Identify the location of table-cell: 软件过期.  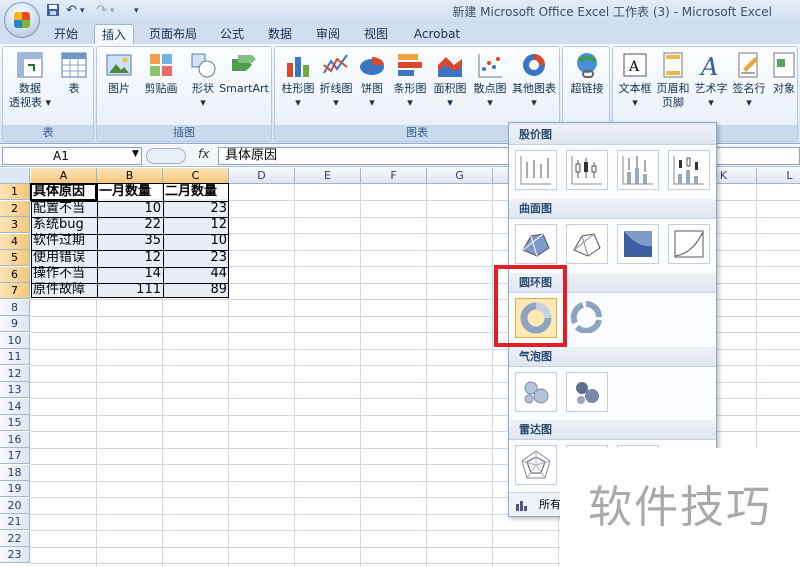
(64, 241).